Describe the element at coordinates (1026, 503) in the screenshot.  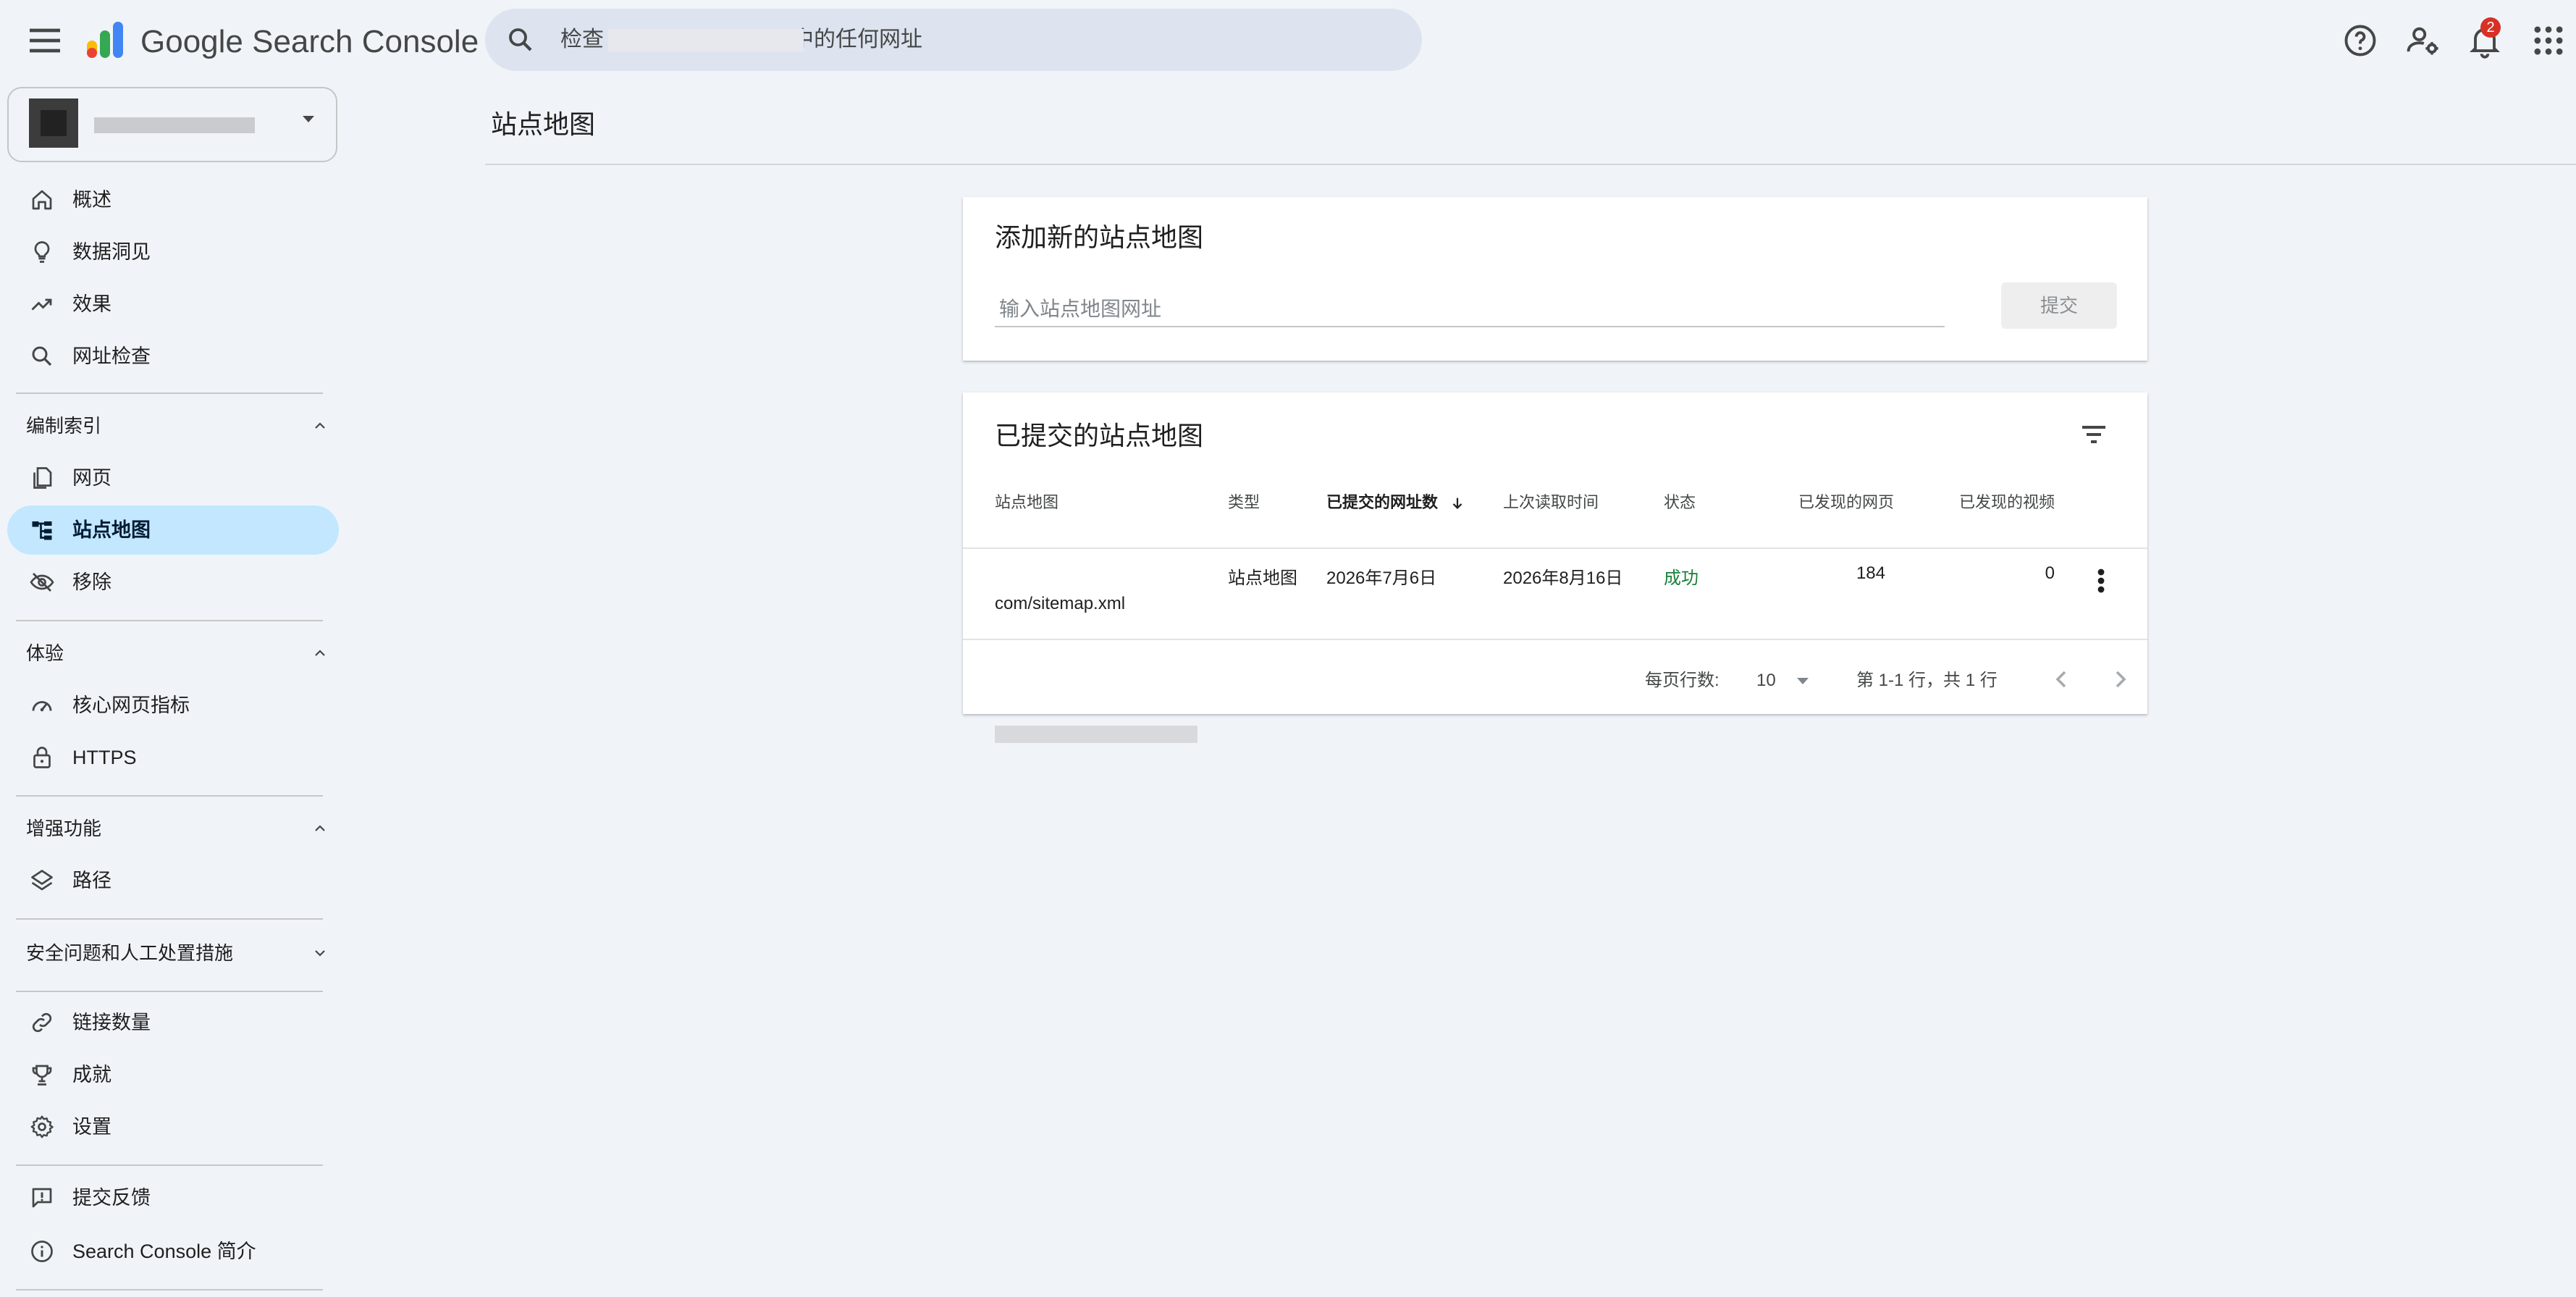
I see `column-header-sitemap: 站点地图` at that location.